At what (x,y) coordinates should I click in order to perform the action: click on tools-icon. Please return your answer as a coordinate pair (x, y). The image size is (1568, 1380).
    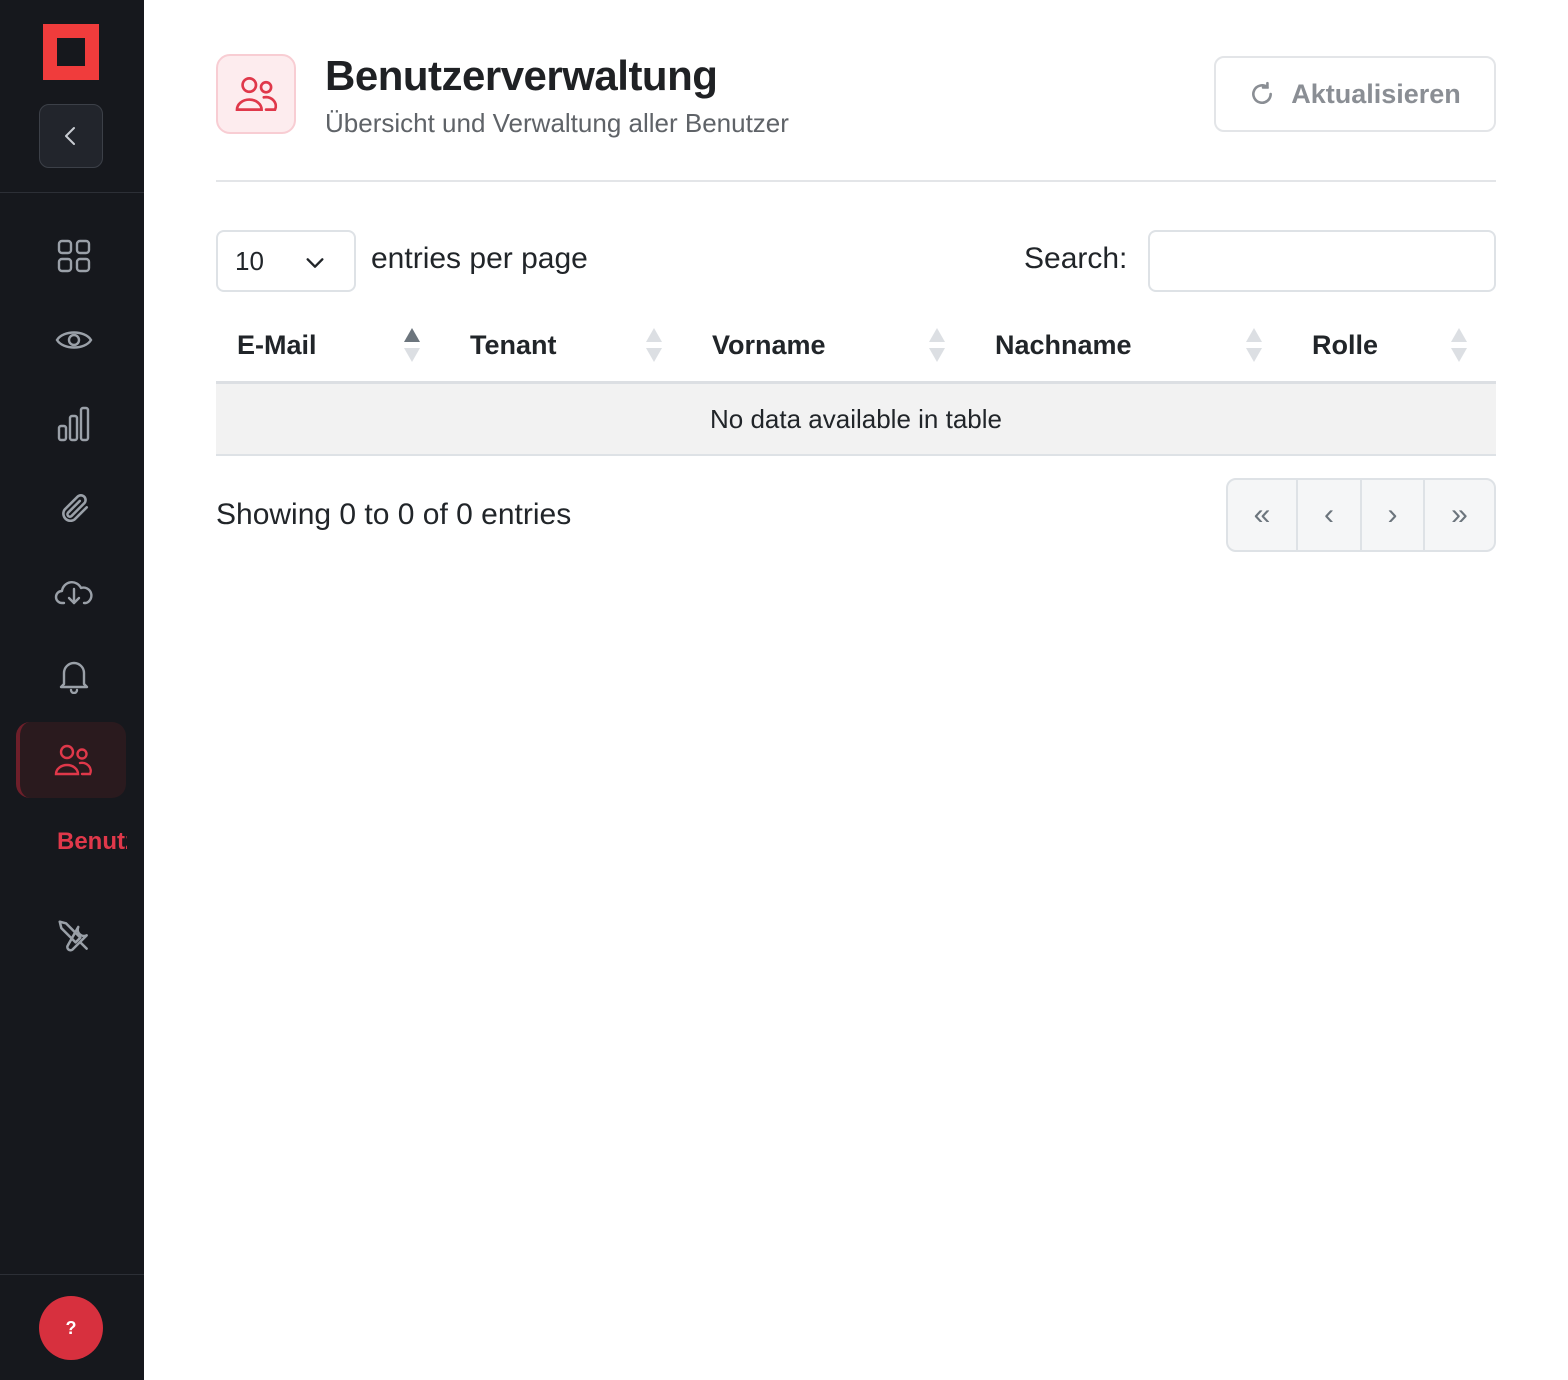
    Looking at the image, I should click on (73, 936).